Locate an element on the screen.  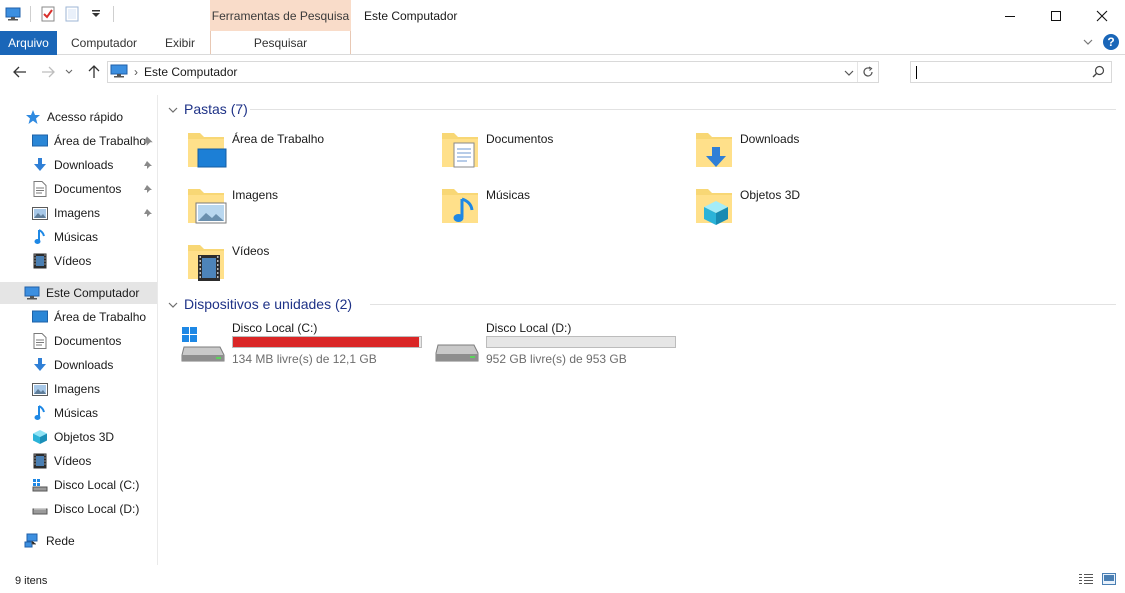
maximize-icon is located at coordinates (1056, 15).